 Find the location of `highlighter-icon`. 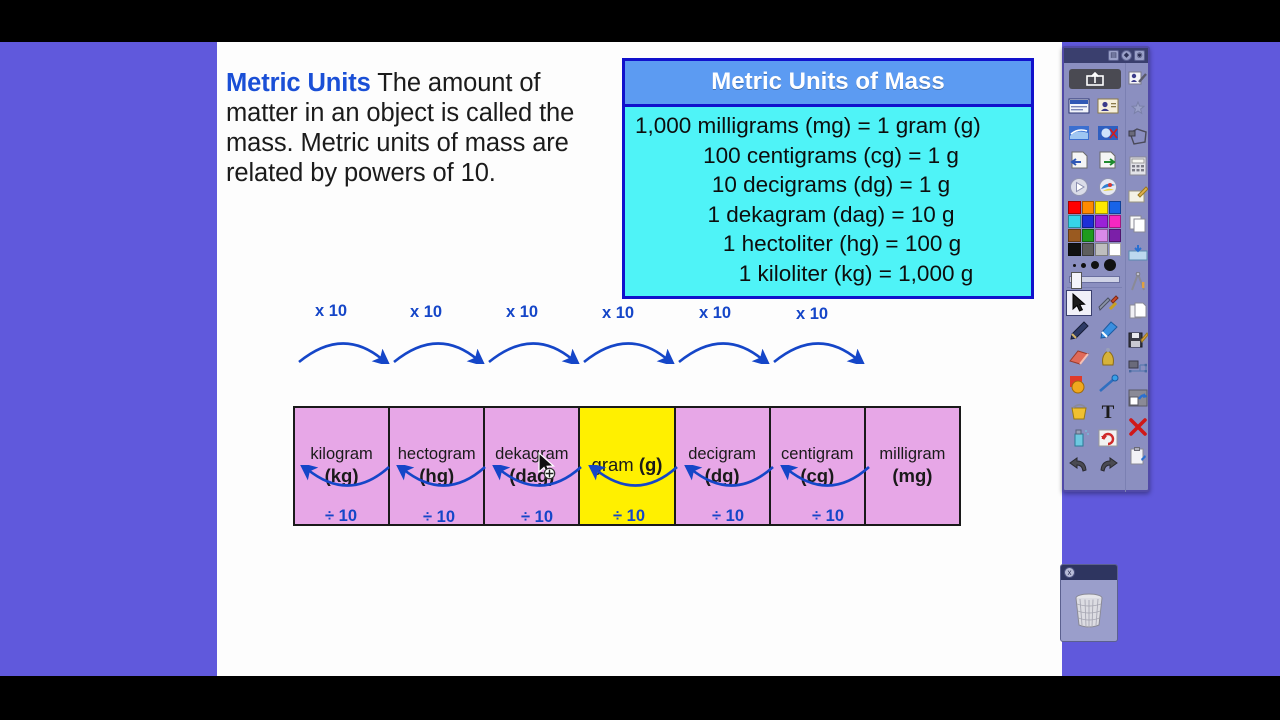

highlighter-icon is located at coordinates (1108, 330).